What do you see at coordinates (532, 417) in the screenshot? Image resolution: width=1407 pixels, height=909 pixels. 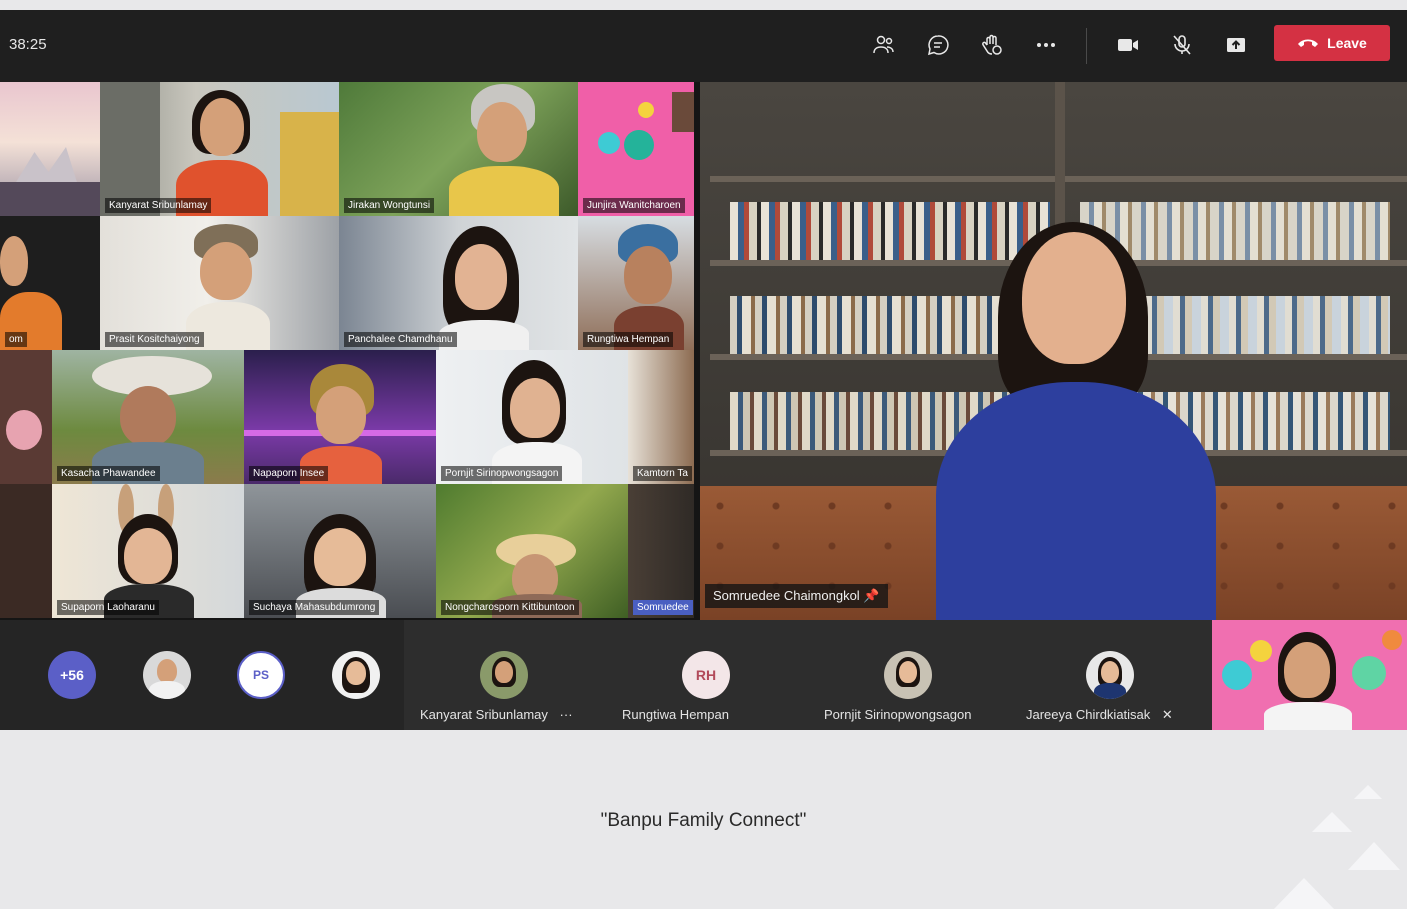 I see `video-tile: Pornjit Sirinopwongsagon` at bounding box center [532, 417].